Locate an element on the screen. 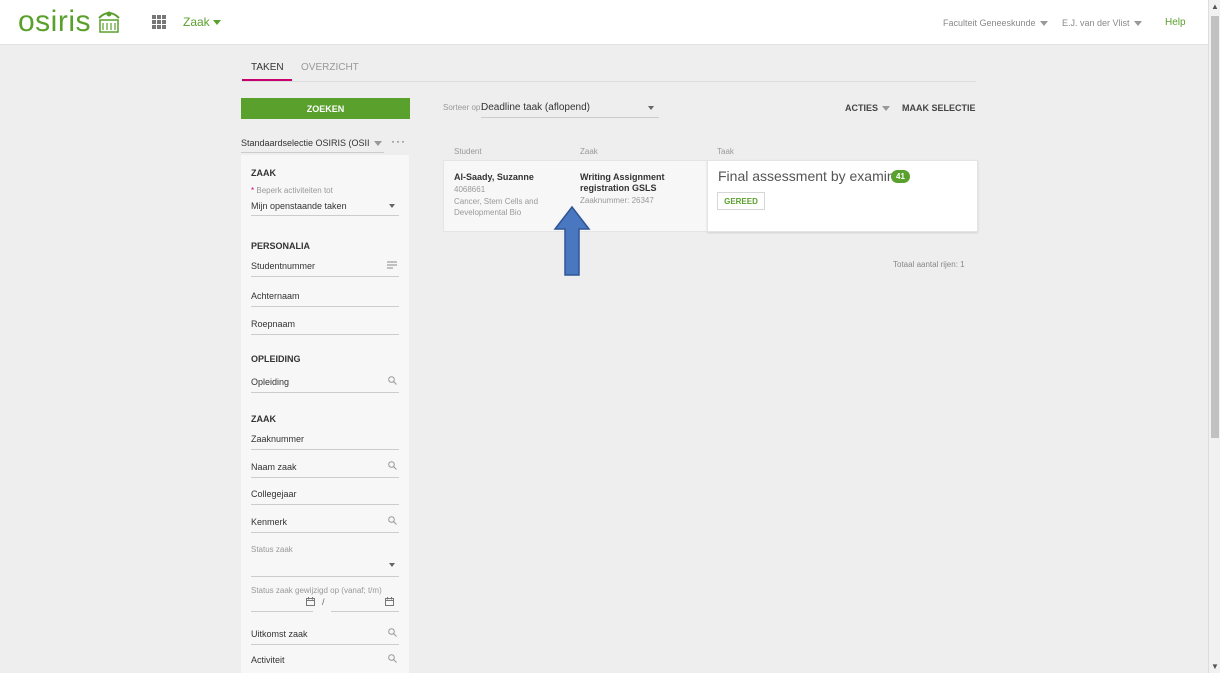  column-header-taak: Taak is located at coordinates (725, 151).